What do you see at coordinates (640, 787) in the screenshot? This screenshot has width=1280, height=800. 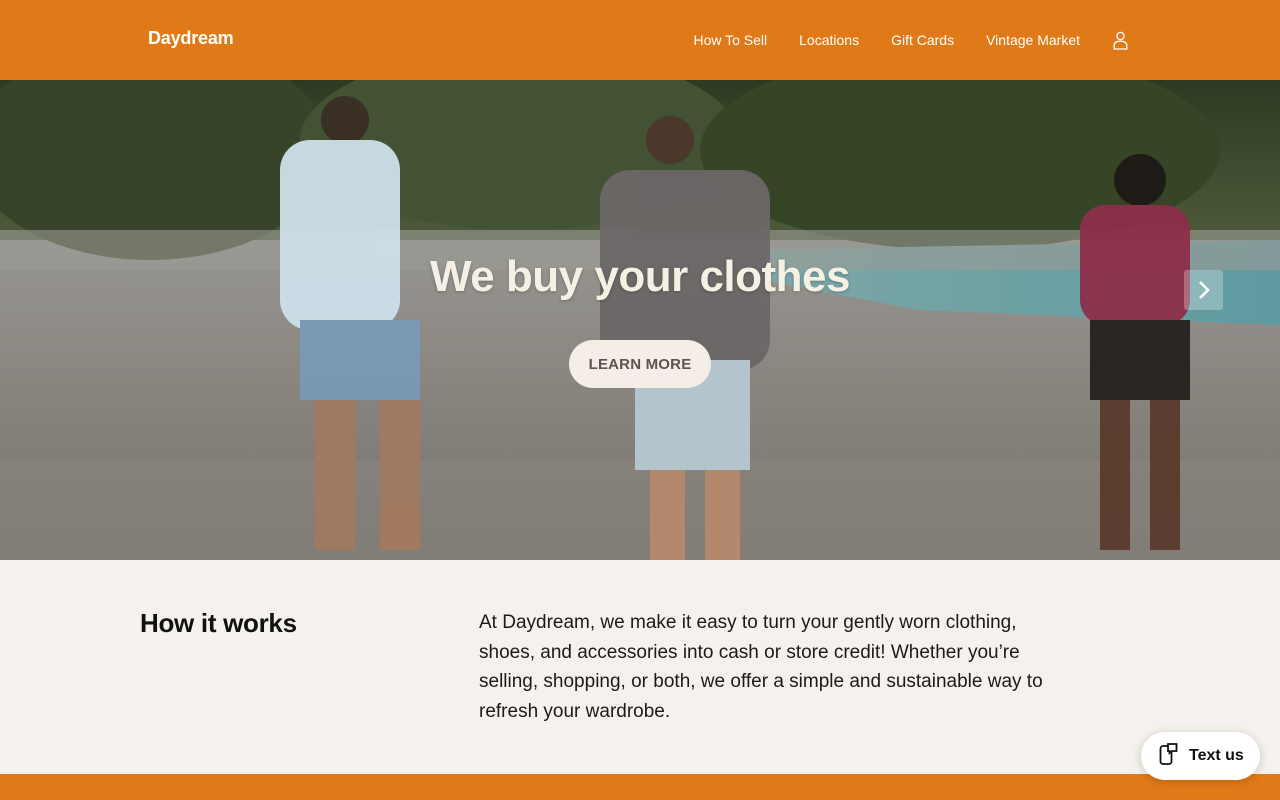 I see `marquee-band` at bounding box center [640, 787].